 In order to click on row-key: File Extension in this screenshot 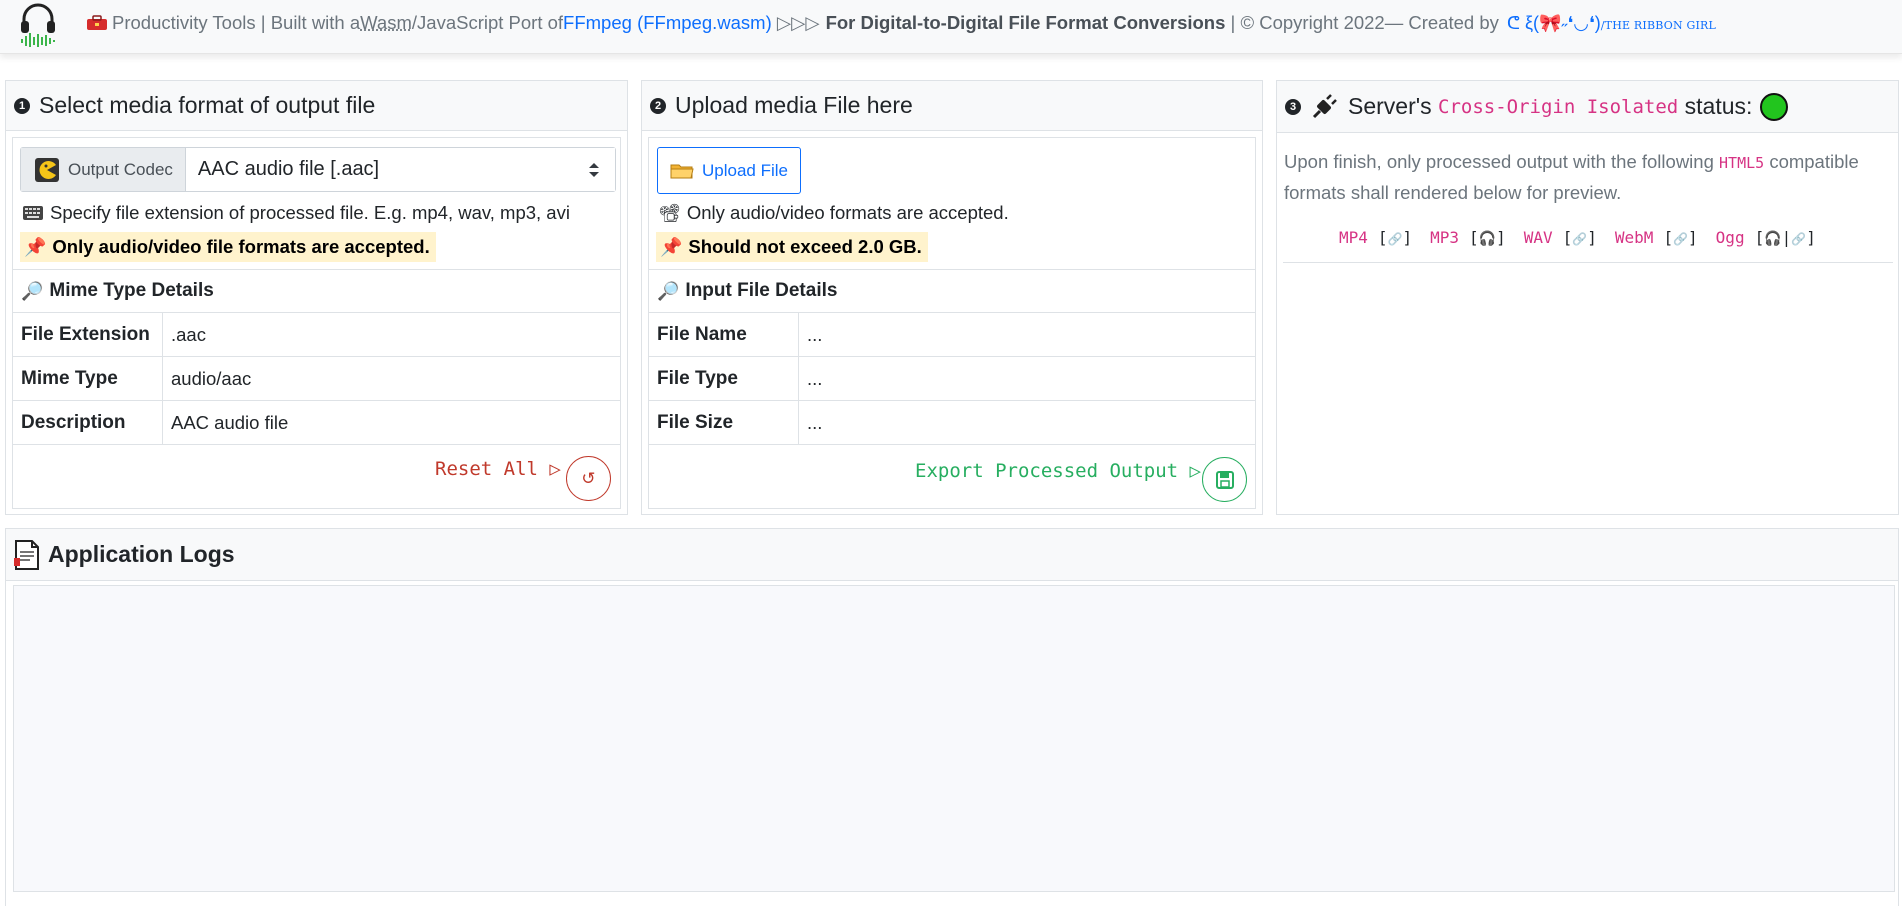, I will do `click(88, 334)`.